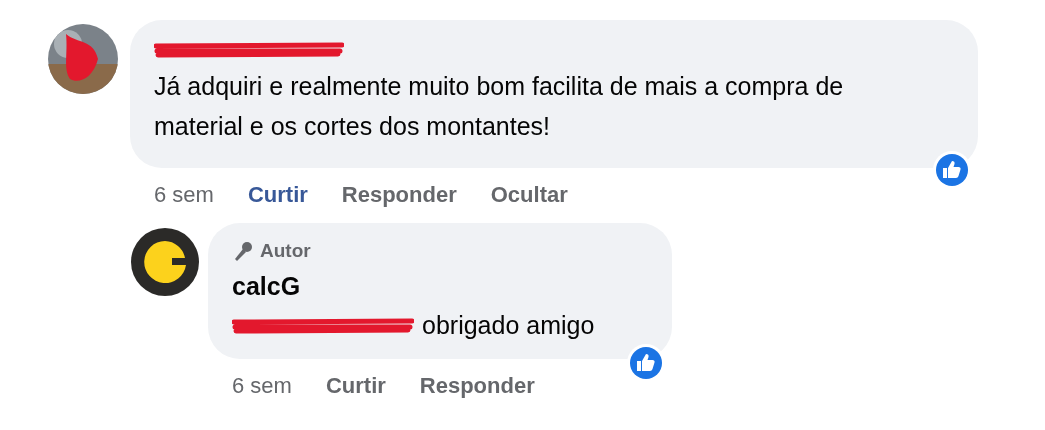  Describe the element at coordinates (267, 286) in the screenshot. I see `author-name: calcG` at that location.